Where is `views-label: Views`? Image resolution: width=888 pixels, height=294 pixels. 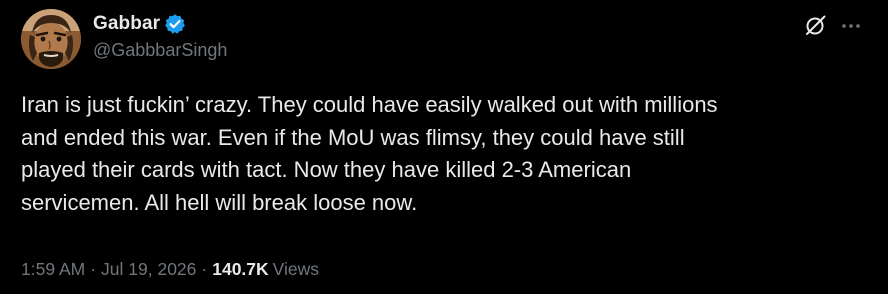
views-label: Views is located at coordinates (296, 269).